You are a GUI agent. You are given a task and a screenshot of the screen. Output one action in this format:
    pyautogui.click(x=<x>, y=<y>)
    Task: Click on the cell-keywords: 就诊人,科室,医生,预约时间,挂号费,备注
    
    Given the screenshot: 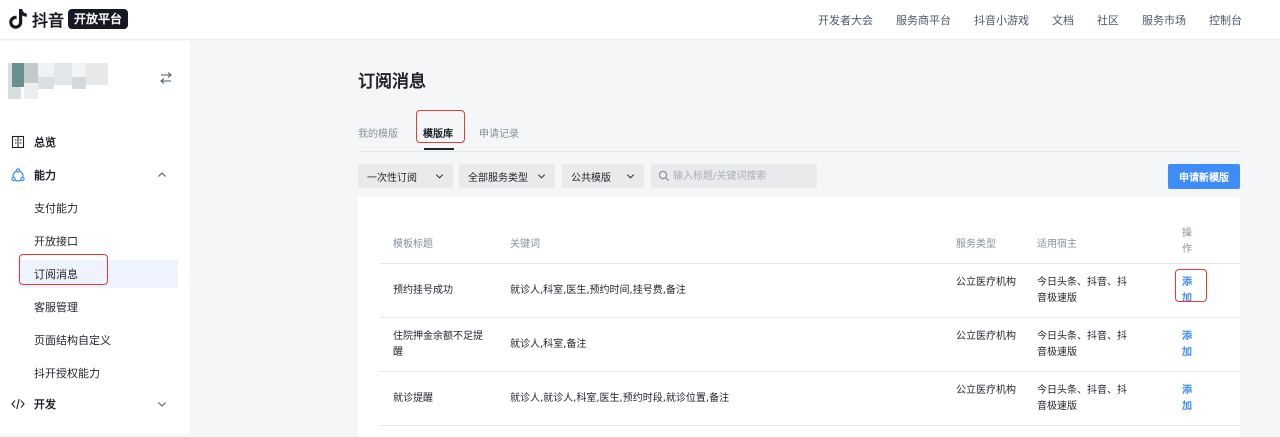 What is the action you would take?
    pyautogui.click(x=598, y=290)
    